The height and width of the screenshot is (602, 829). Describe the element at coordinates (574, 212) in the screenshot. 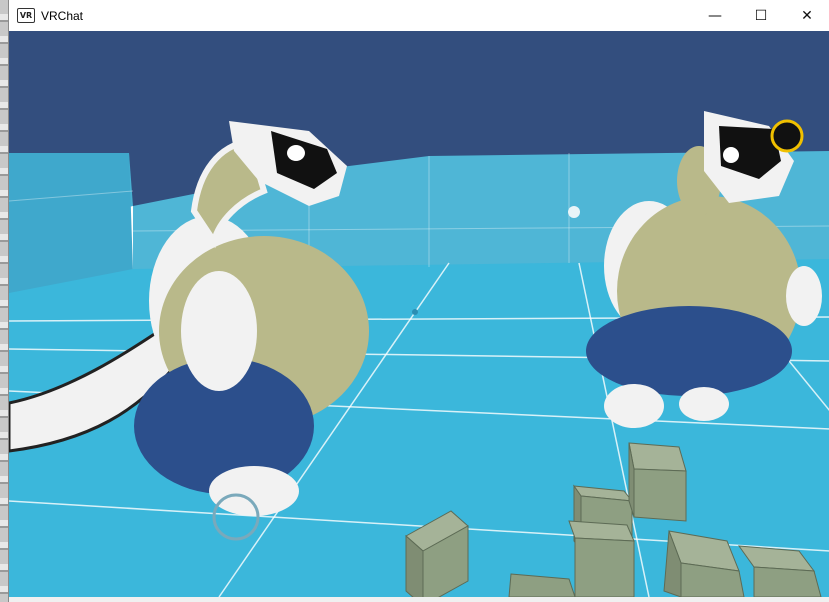

I see `floating-orb` at that location.